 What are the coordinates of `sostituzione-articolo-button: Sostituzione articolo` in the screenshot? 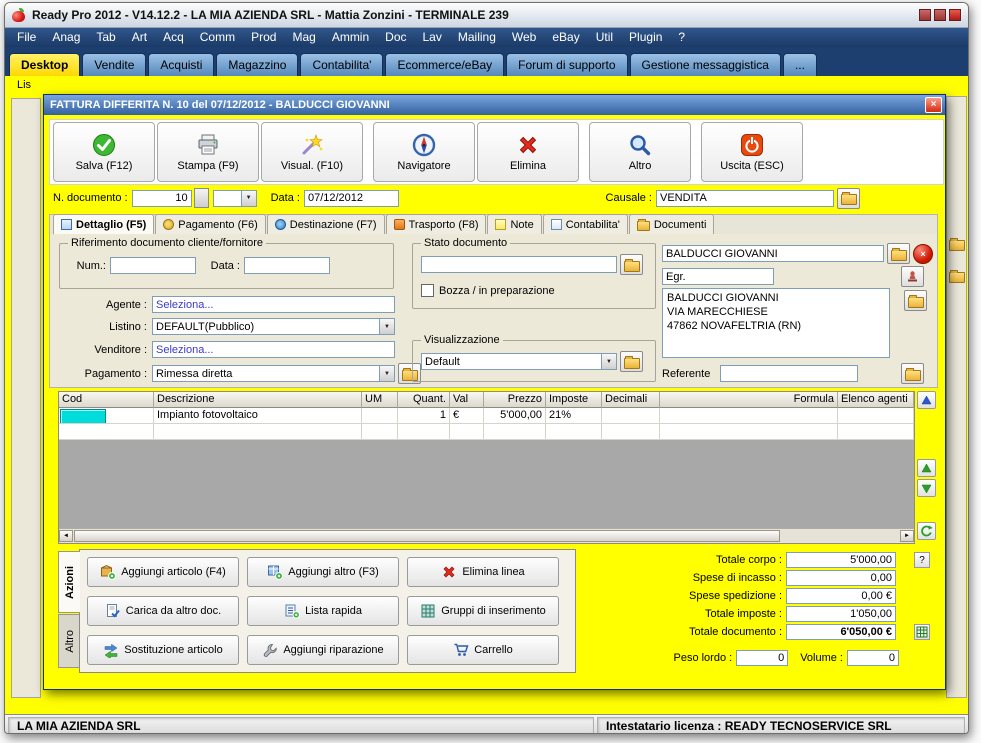 It's located at (163, 650).